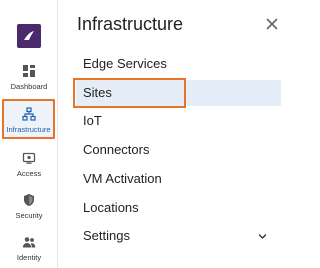 The image size is (320, 268). What do you see at coordinates (29, 215) in the screenshot?
I see `rail-item-label: Security` at bounding box center [29, 215].